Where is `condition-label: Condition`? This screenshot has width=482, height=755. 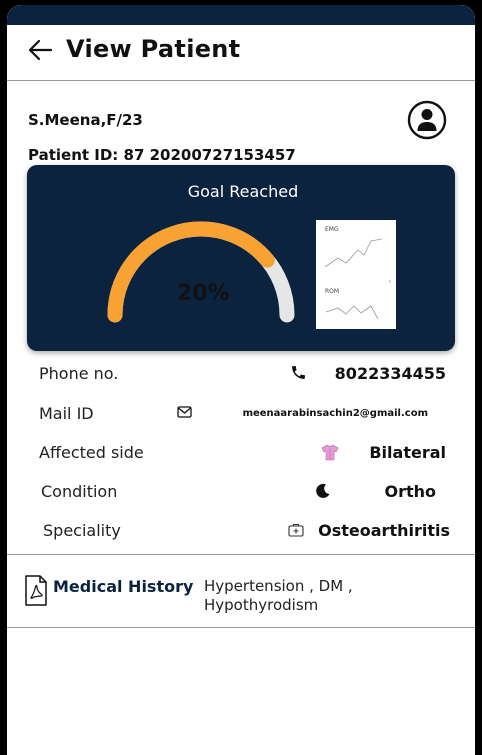
condition-label: Condition is located at coordinates (79, 491).